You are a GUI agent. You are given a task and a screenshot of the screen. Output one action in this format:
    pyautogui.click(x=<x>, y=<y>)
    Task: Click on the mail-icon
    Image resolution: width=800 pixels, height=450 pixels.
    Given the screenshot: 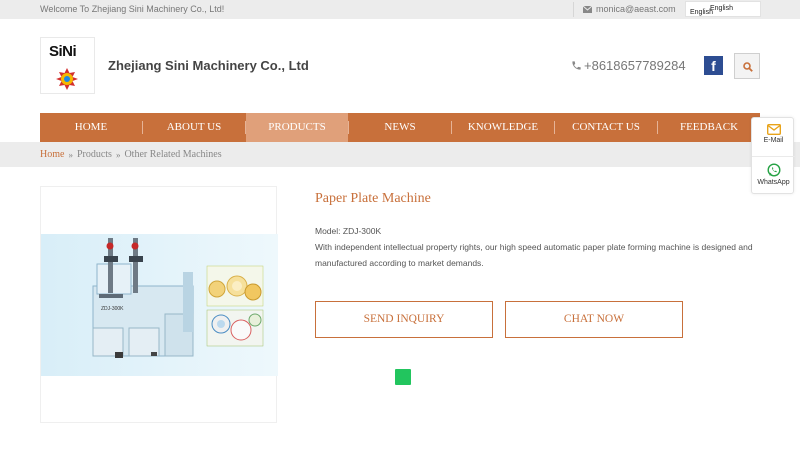 What is the action you would take?
    pyautogui.click(x=773, y=129)
    